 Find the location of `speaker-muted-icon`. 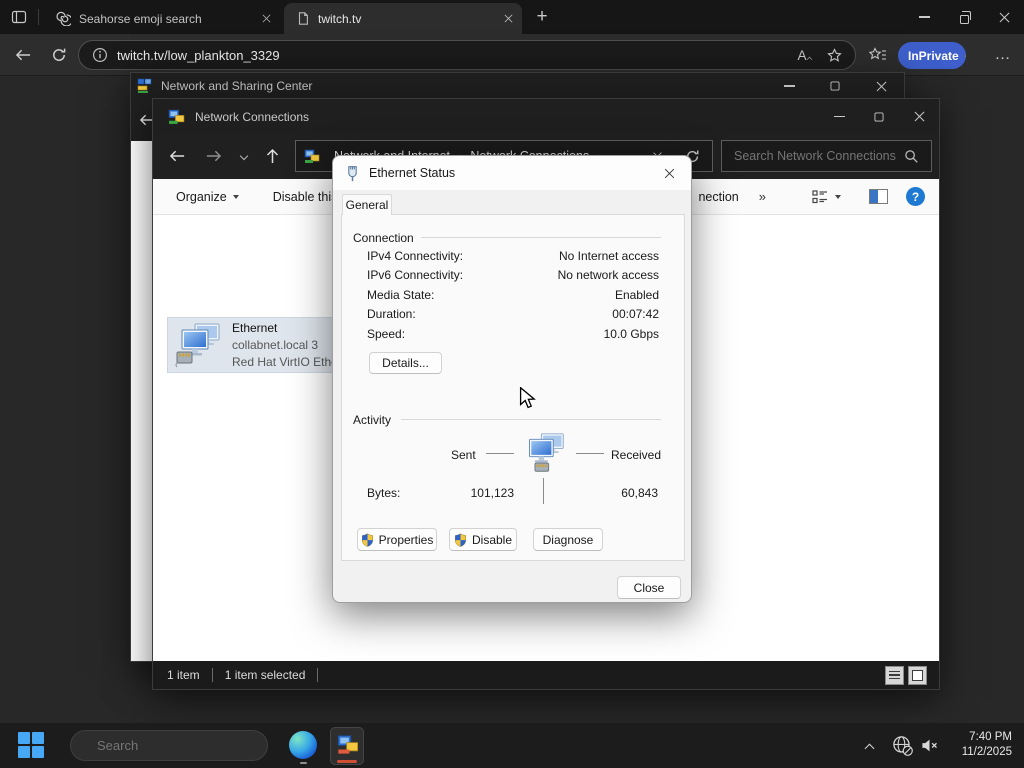

speaker-muted-icon is located at coordinates (929, 745).